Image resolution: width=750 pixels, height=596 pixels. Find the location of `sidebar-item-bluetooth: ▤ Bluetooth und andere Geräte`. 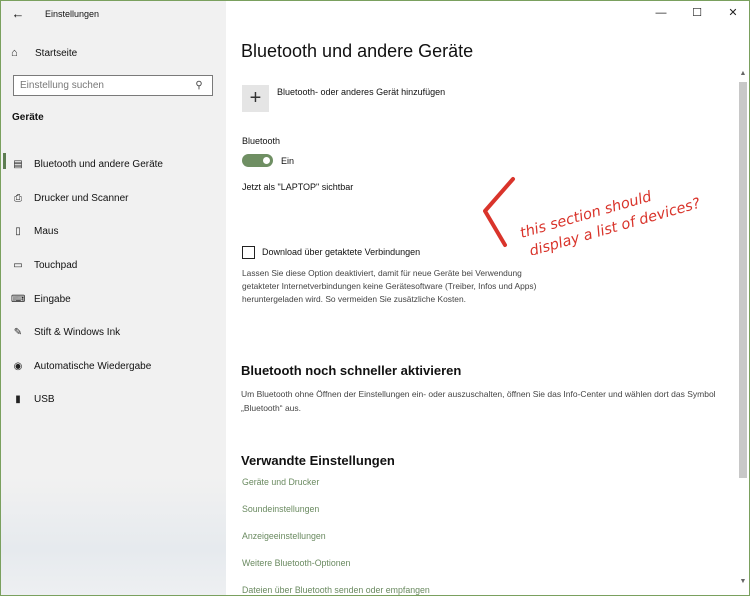

sidebar-item-bluetooth: ▤ Bluetooth und andere Geräte is located at coordinates (113, 165).